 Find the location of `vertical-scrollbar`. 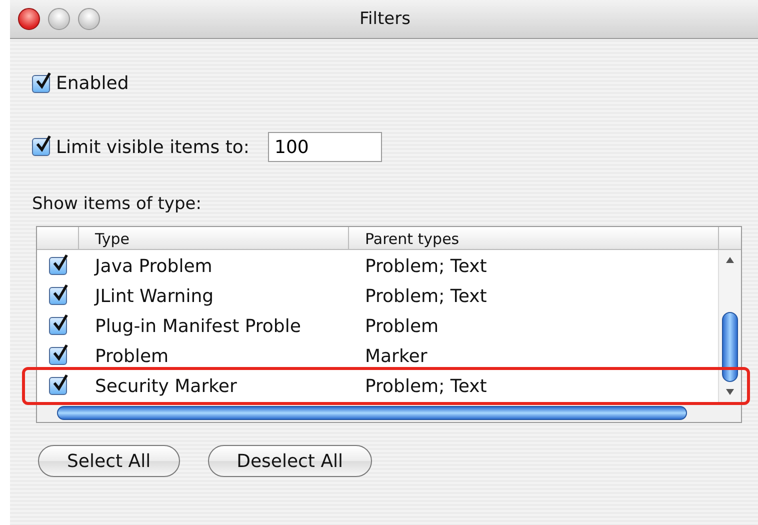

vertical-scrollbar is located at coordinates (729, 326).